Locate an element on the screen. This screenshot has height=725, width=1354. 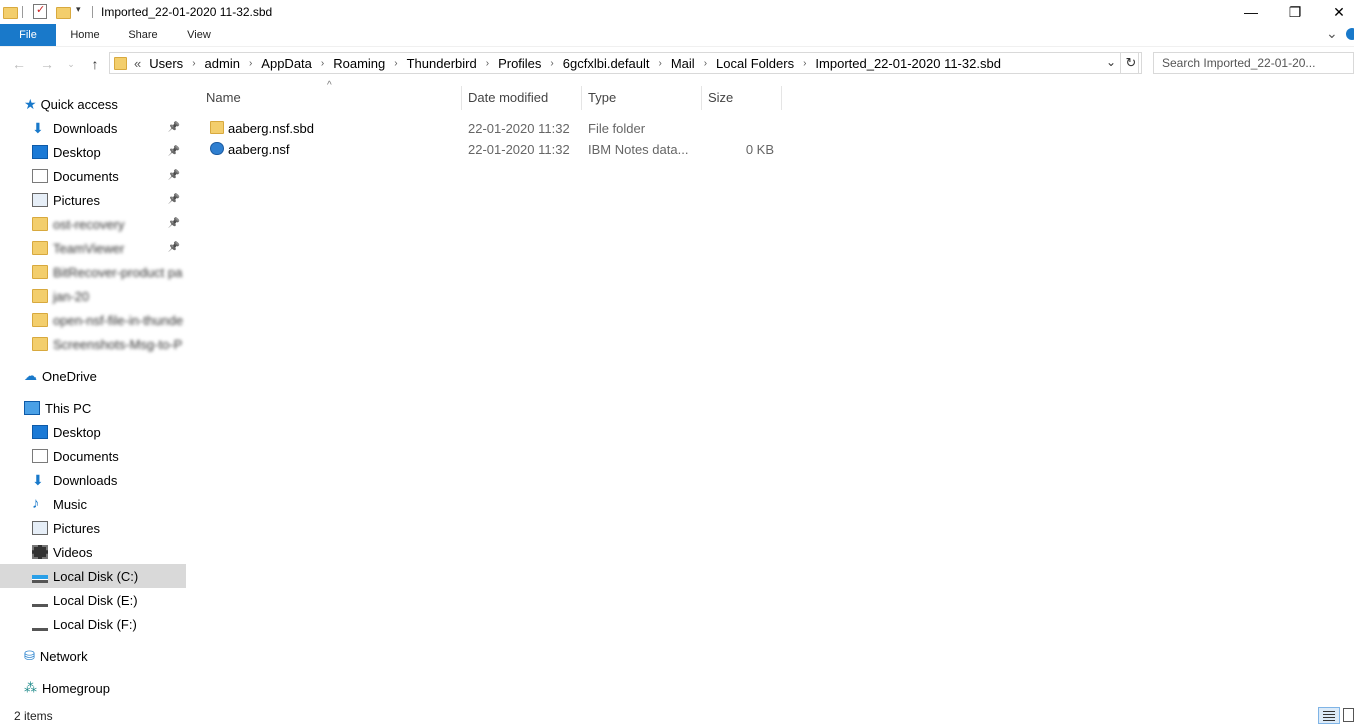
properties-icon: ✓ is located at coordinates (40, 11).